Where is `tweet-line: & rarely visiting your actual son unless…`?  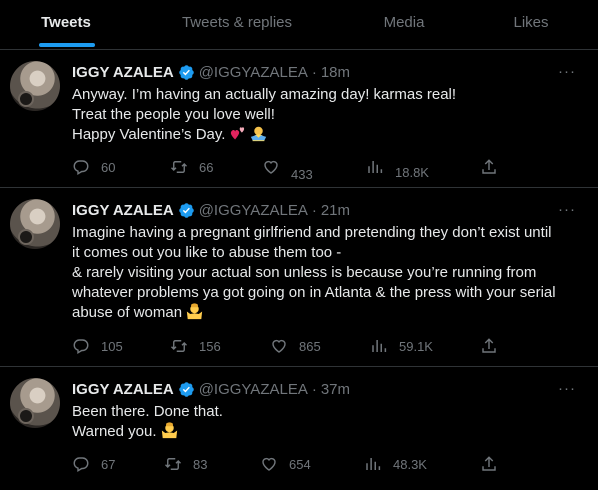 tweet-line: & rarely visiting your actual son unless… is located at coordinates (304, 272).